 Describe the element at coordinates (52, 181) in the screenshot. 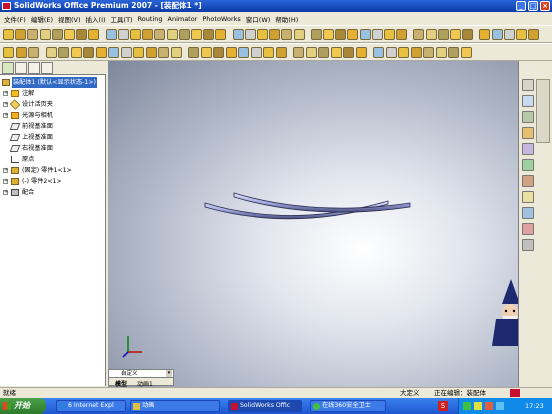

I see `tree-node-part2: + (-) 零件2<1>` at that location.